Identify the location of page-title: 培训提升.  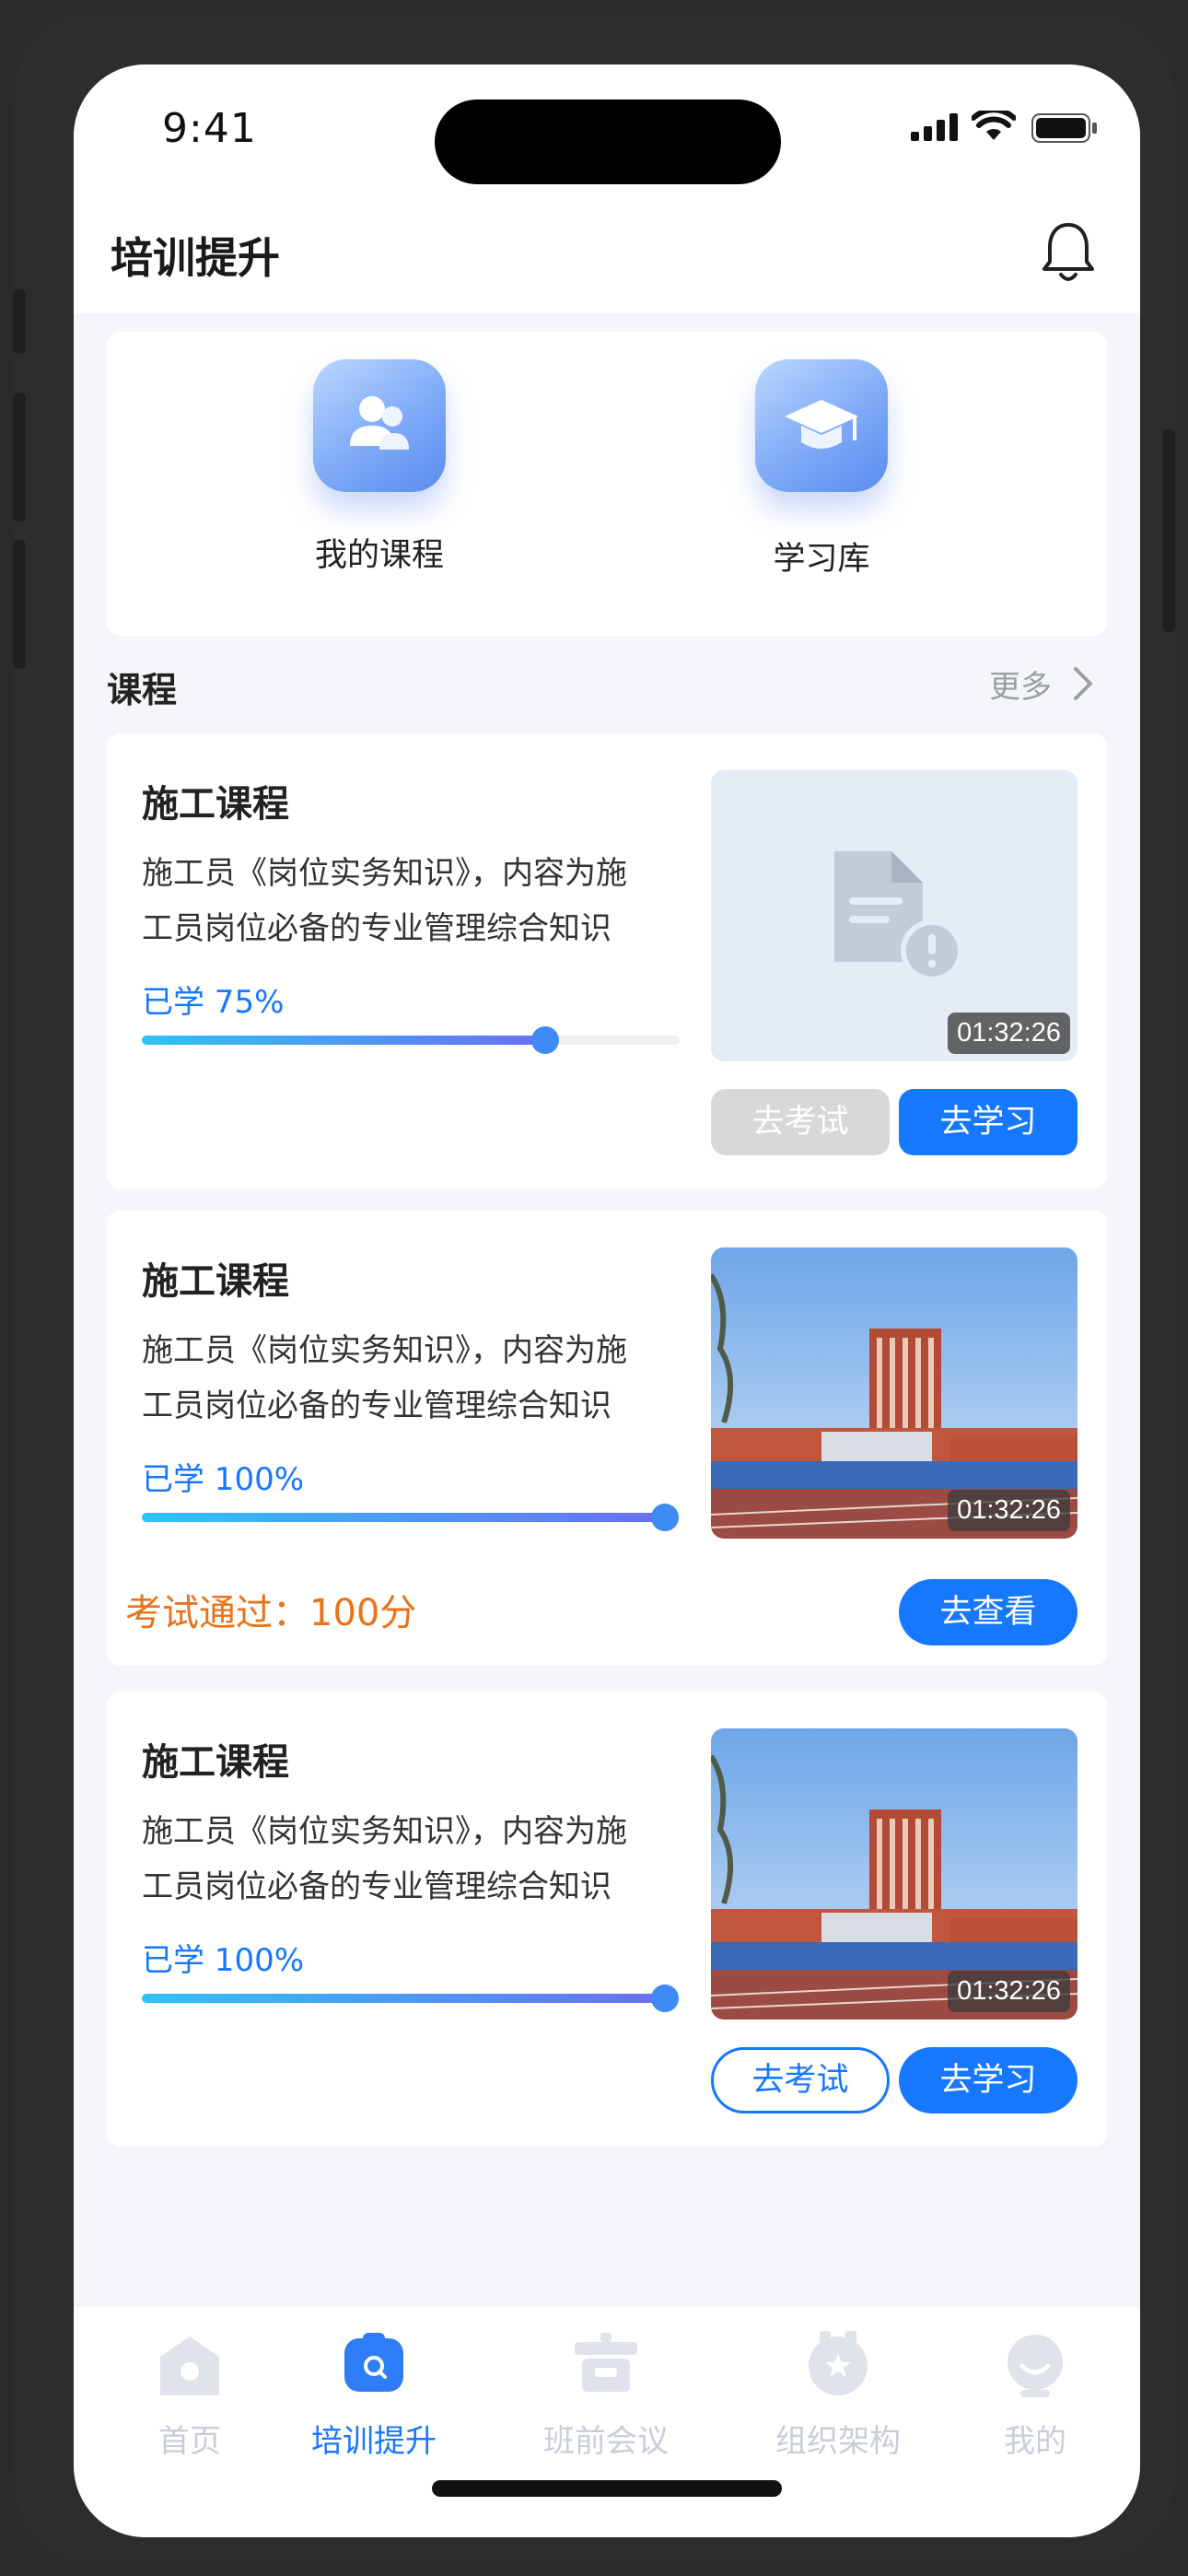
(195, 258).